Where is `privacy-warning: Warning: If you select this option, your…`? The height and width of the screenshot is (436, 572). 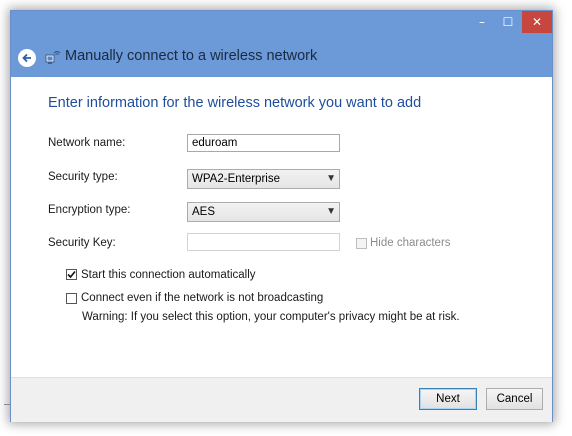
privacy-warning: Warning: If you select this option, your… is located at coordinates (271, 317).